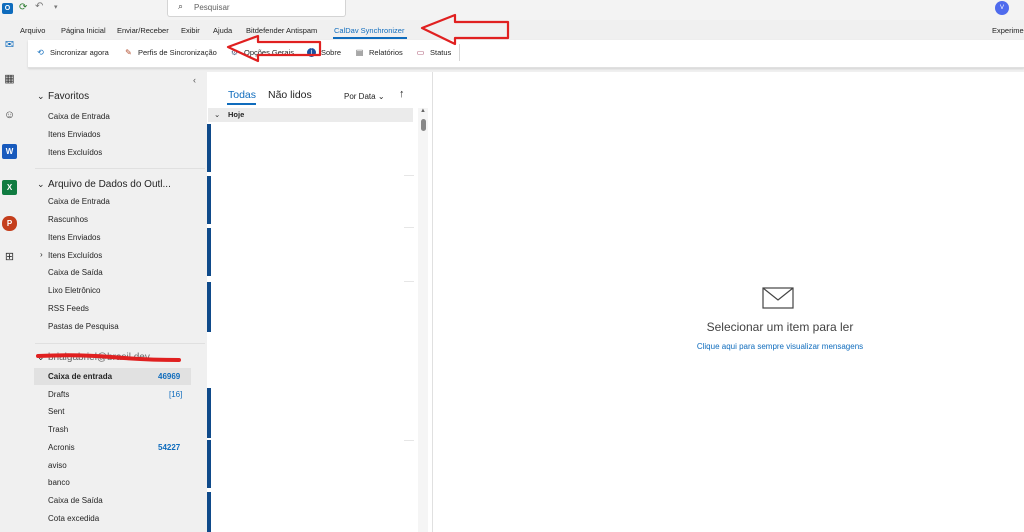  Describe the element at coordinates (368, 38) in the screenshot. I see `annotation-arrow-menu` at that location.